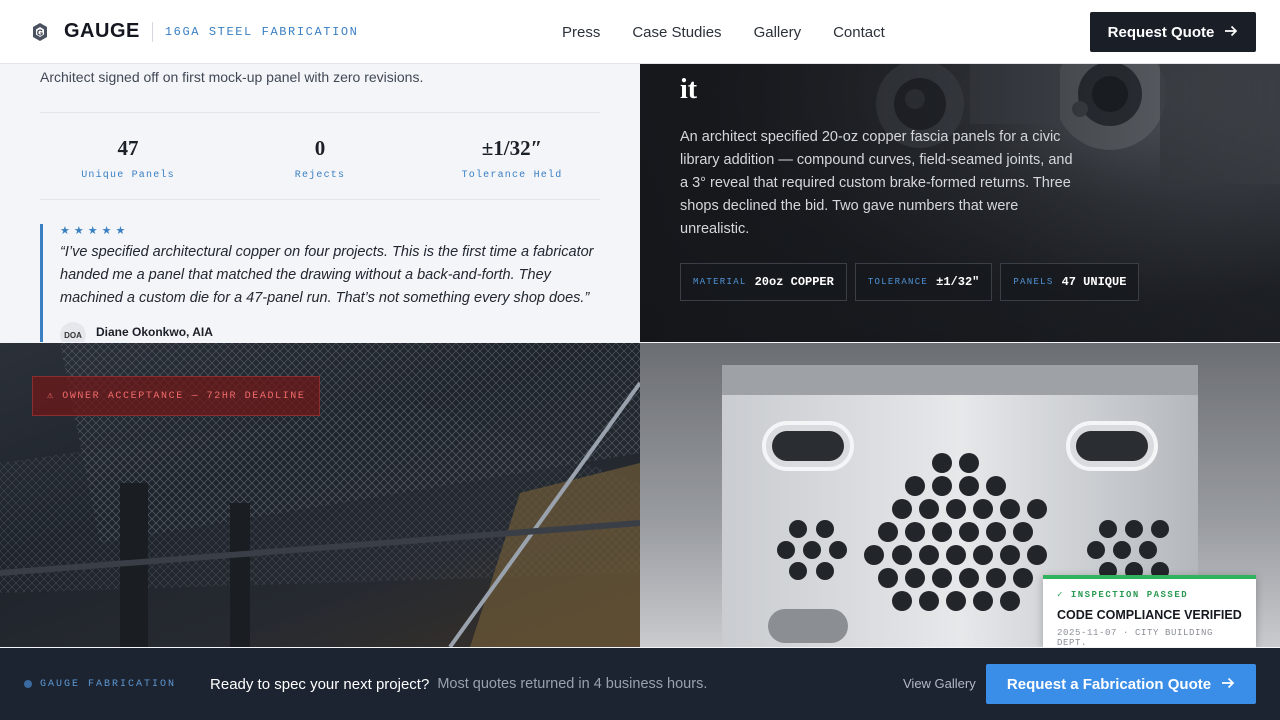  I want to click on chip-key: PANELS, so click(1033, 282).